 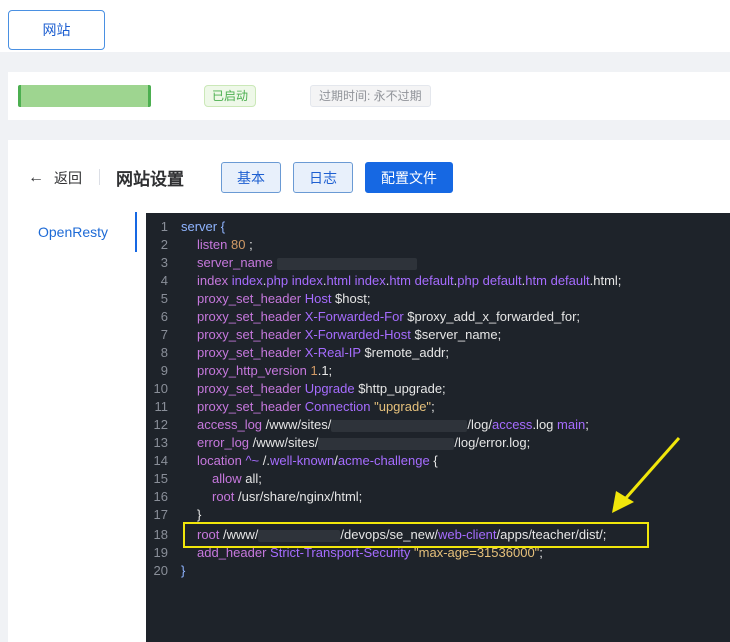 What do you see at coordinates (36, 177) in the screenshot?
I see `arrow-left-icon: ←` at bounding box center [36, 177].